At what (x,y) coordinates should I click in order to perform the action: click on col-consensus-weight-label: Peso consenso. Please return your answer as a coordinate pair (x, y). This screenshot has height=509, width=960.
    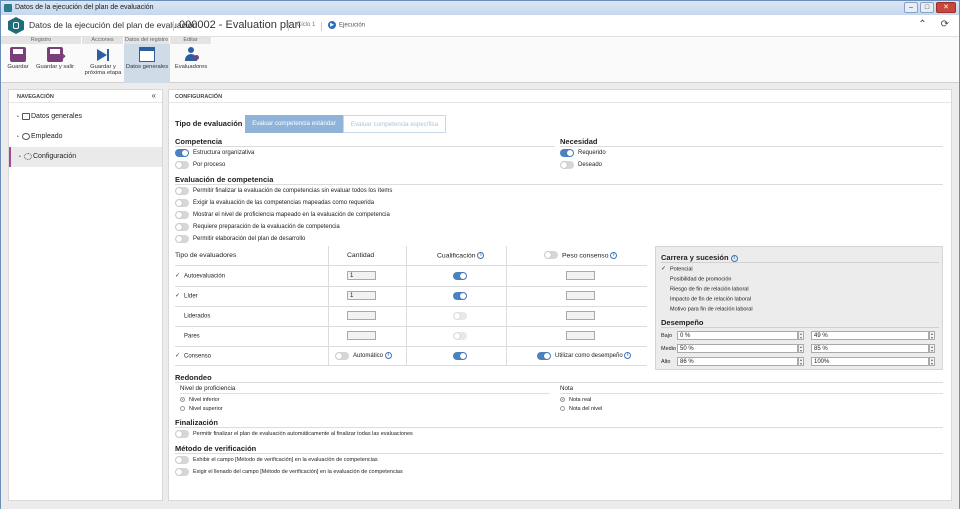
    Looking at the image, I should click on (585, 256).